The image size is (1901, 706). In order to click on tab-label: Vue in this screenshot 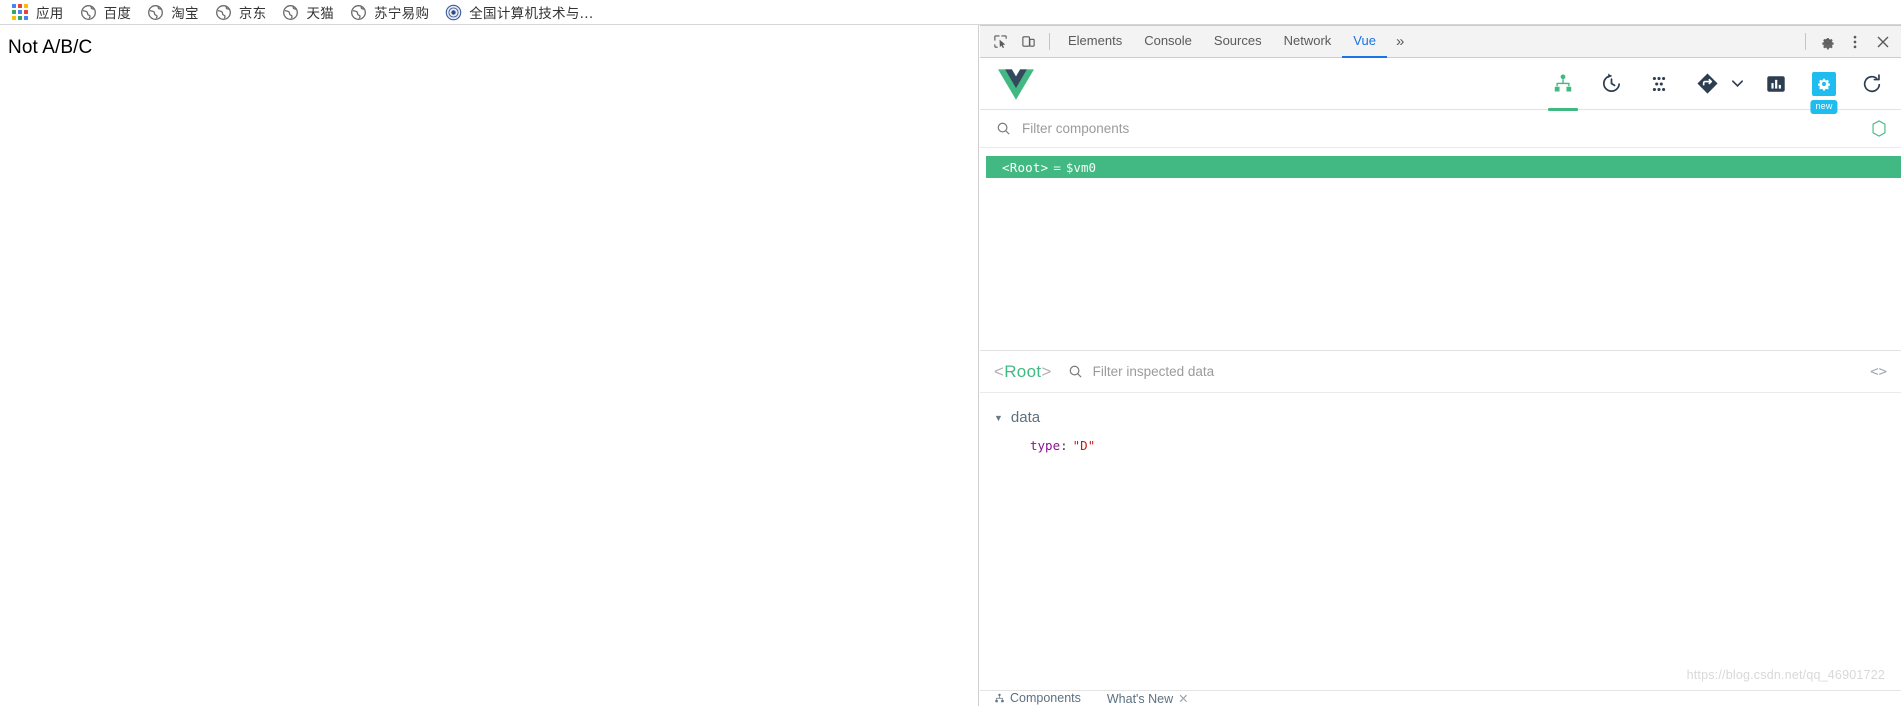, I will do `click(1364, 40)`.